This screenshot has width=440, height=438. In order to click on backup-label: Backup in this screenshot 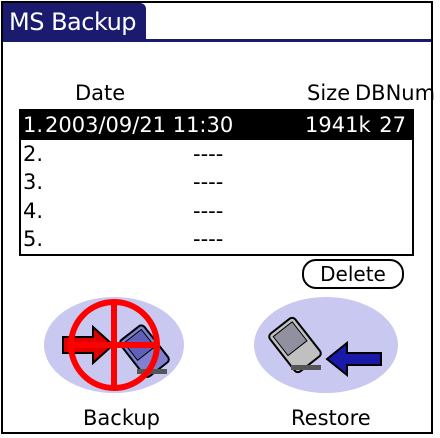, I will do `click(121, 418)`.